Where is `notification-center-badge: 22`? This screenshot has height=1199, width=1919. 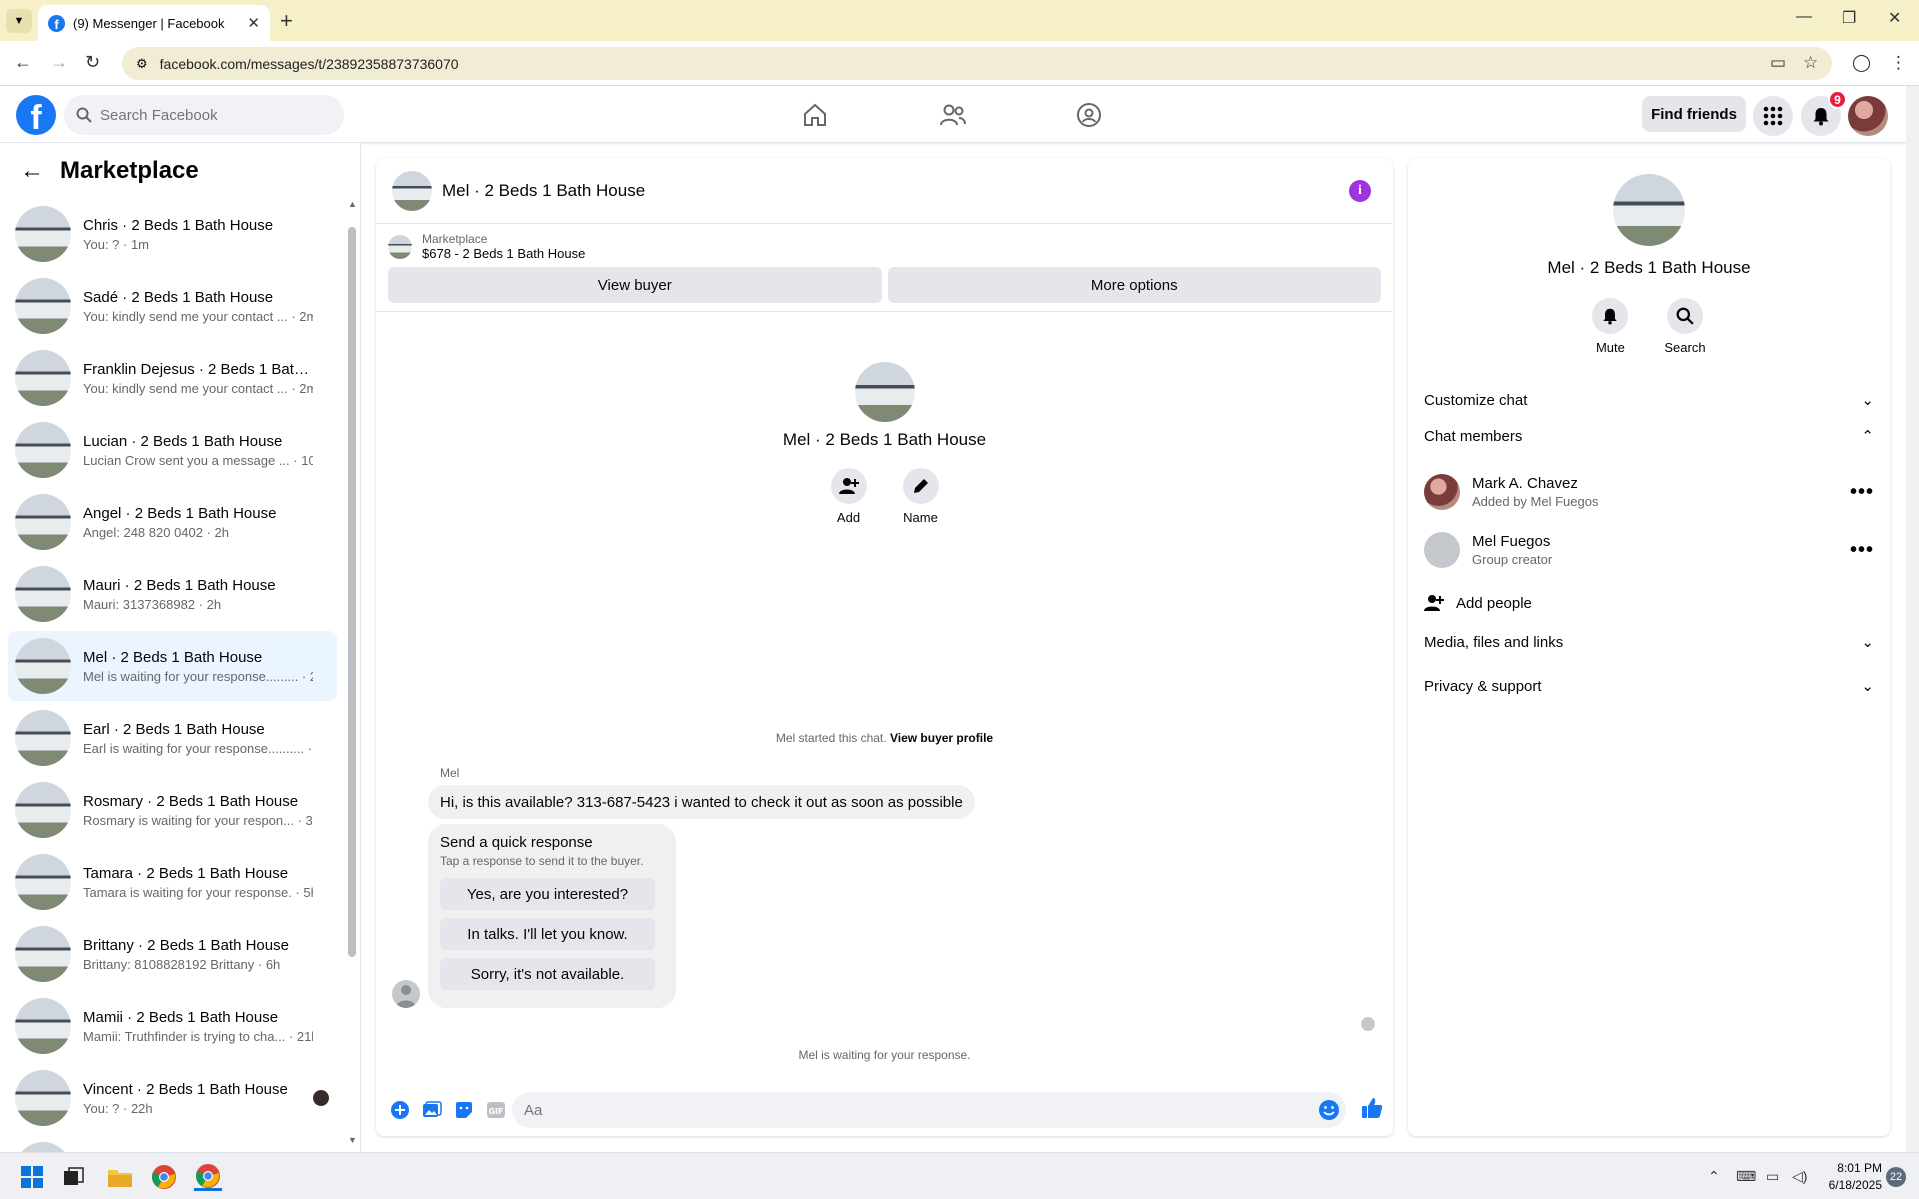 notification-center-badge: 22 is located at coordinates (1896, 1177).